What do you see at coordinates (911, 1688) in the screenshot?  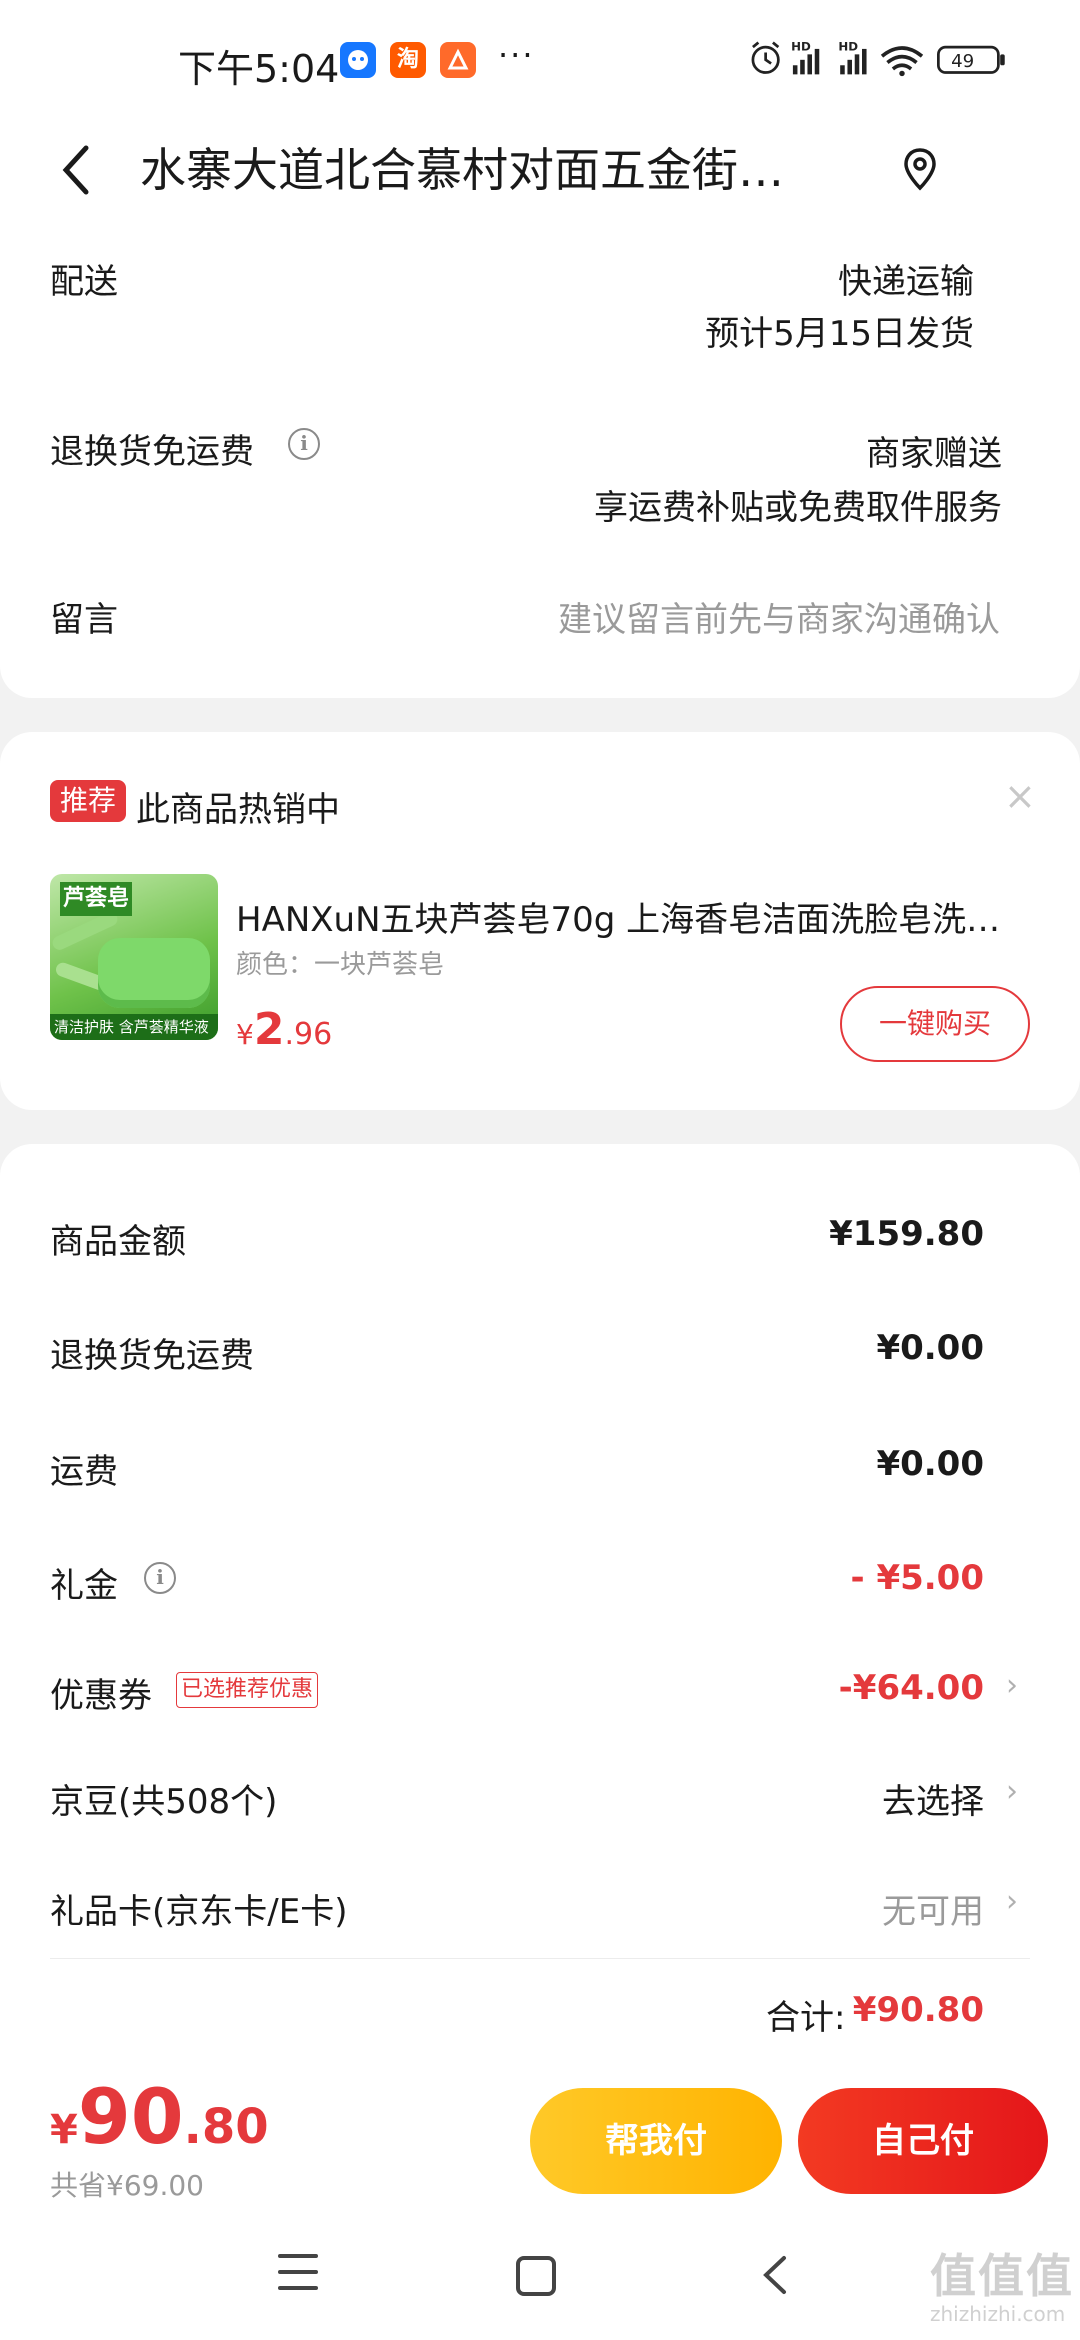 I see `coupon-value: -¥64.00` at bounding box center [911, 1688].